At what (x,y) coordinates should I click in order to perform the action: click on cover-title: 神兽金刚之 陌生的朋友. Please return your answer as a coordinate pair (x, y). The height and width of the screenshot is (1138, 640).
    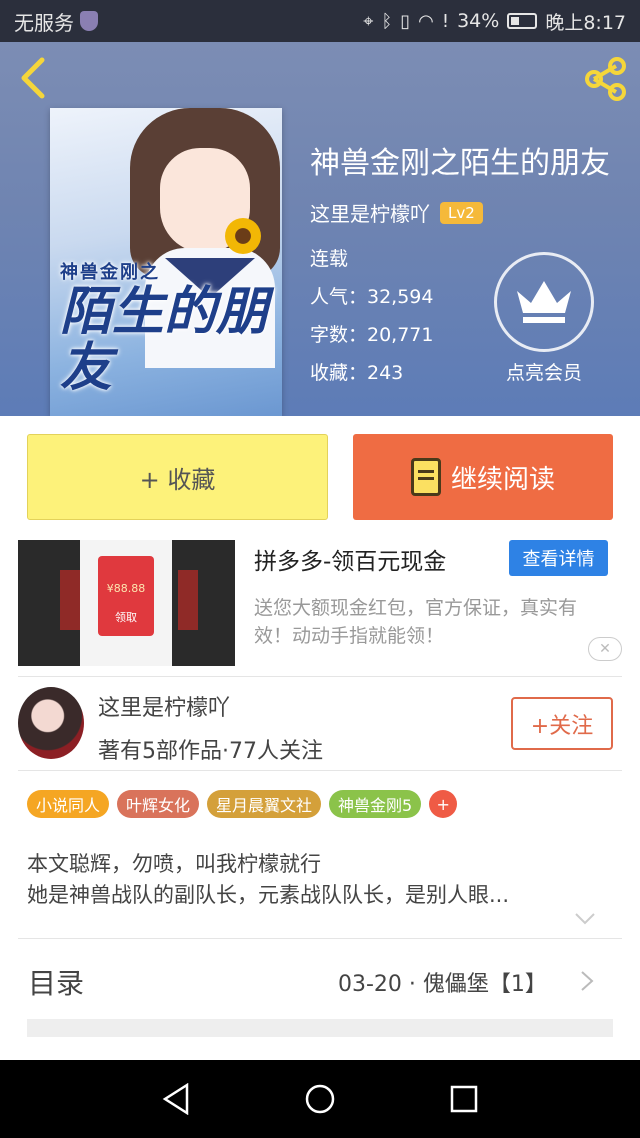
    Looking at the image, I should click on (170, 327).